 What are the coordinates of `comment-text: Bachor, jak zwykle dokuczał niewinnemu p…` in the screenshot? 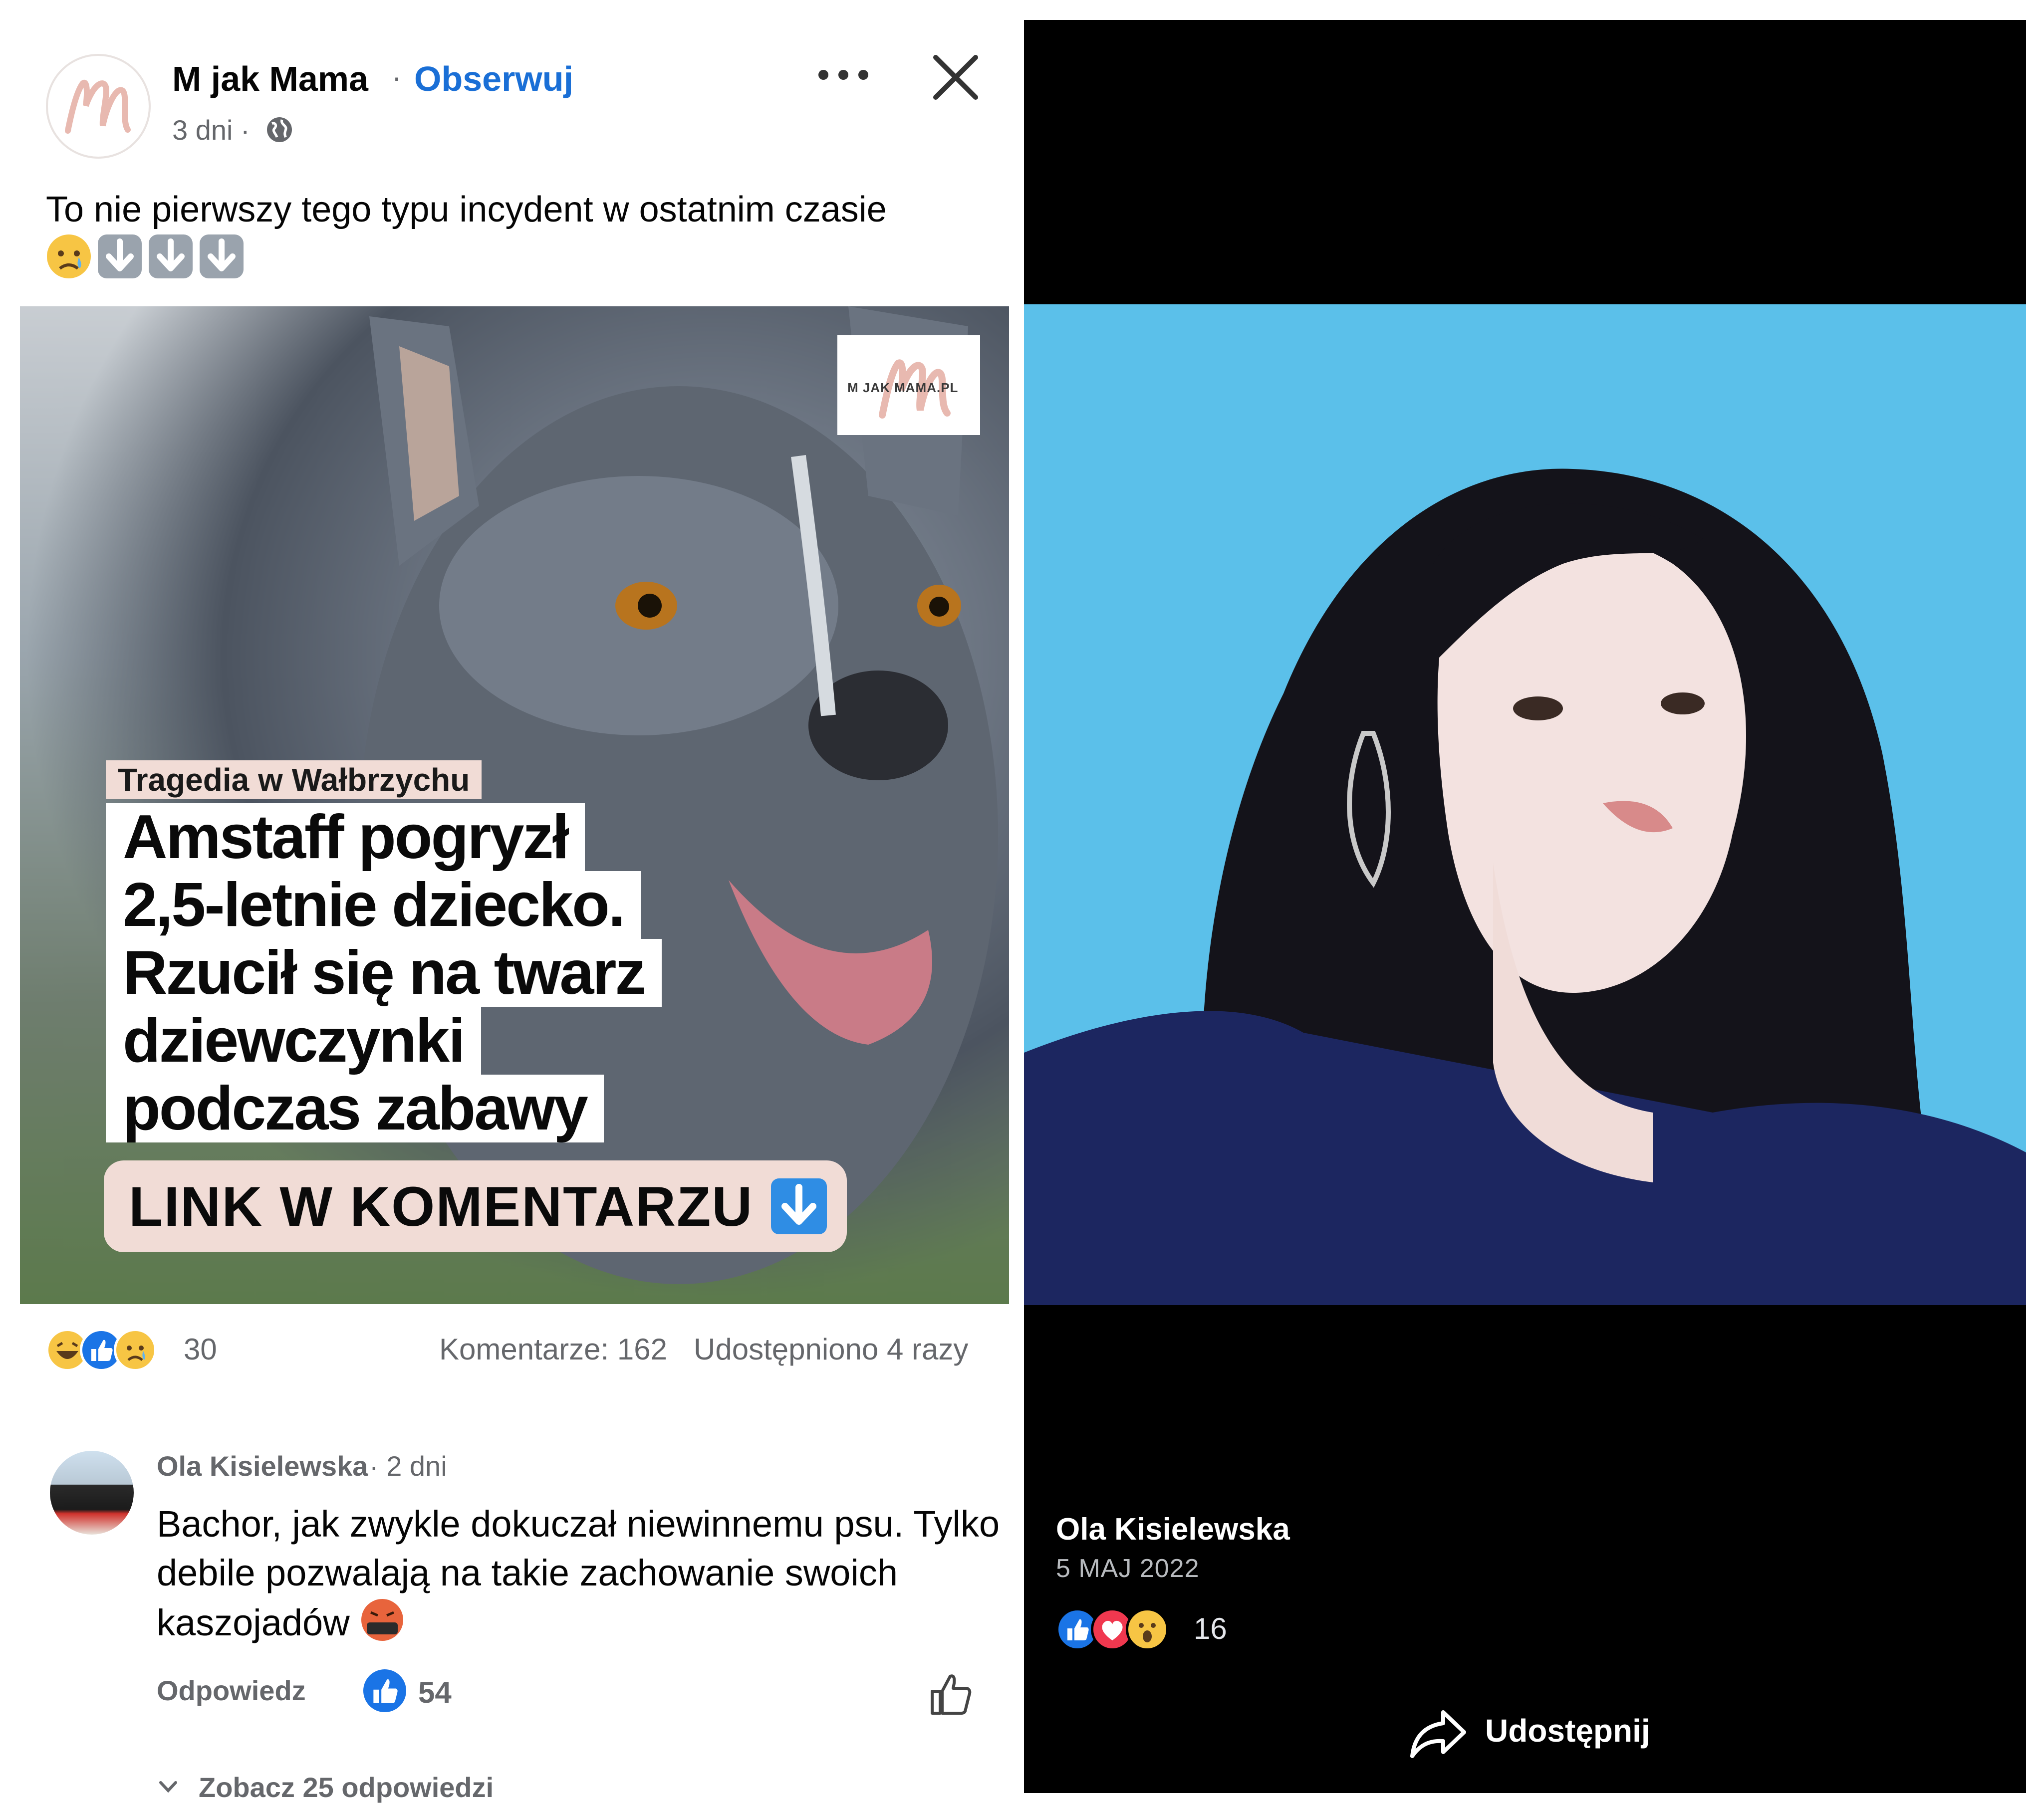 It's located at (581, 1573).